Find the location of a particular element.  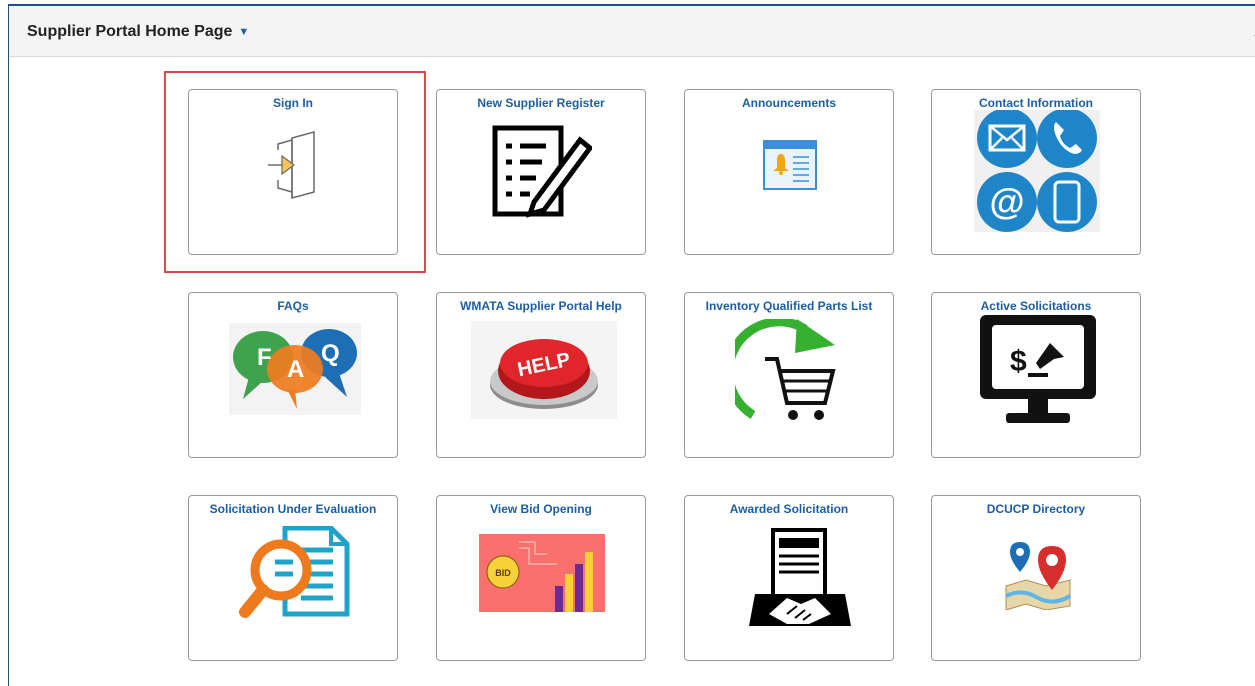

page-title: Supplier Portal Home Page ▼ is located at coordinates (138, 32).